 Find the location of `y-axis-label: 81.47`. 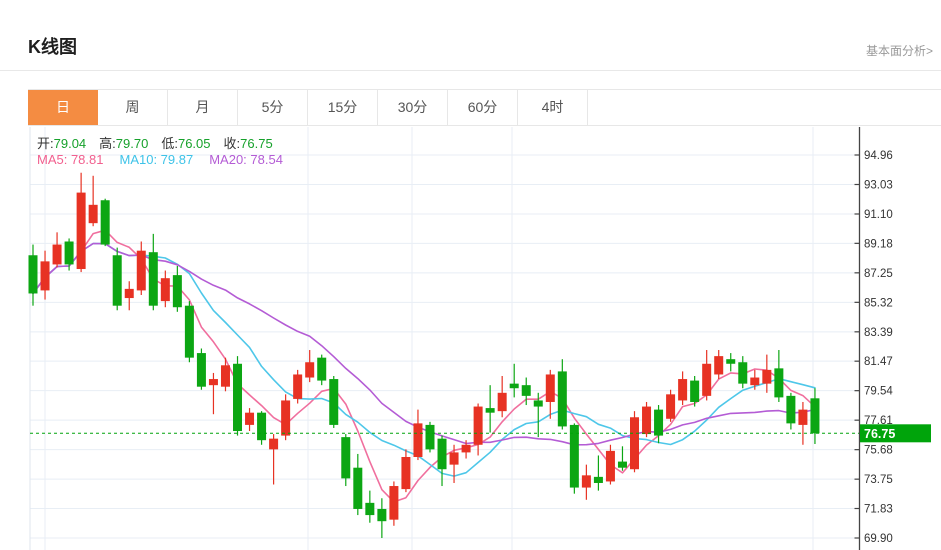

y-axis-label: 81.47 is located at coordinates (878, 362).